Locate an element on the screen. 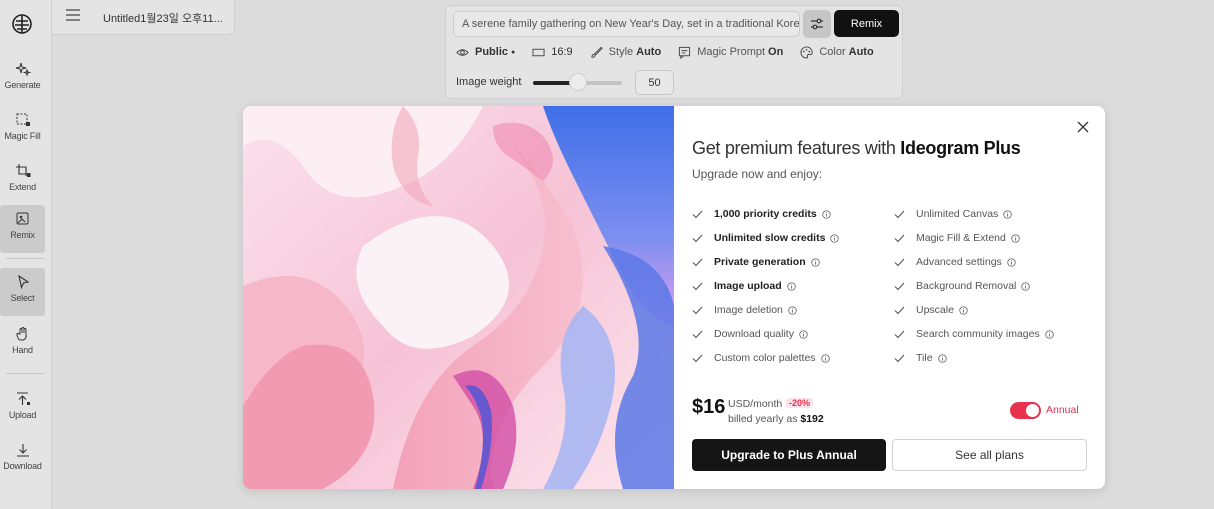 The height and width of the screenshot is (509, 1214). magic-prompt-icon is located at coordinates (685, 52).